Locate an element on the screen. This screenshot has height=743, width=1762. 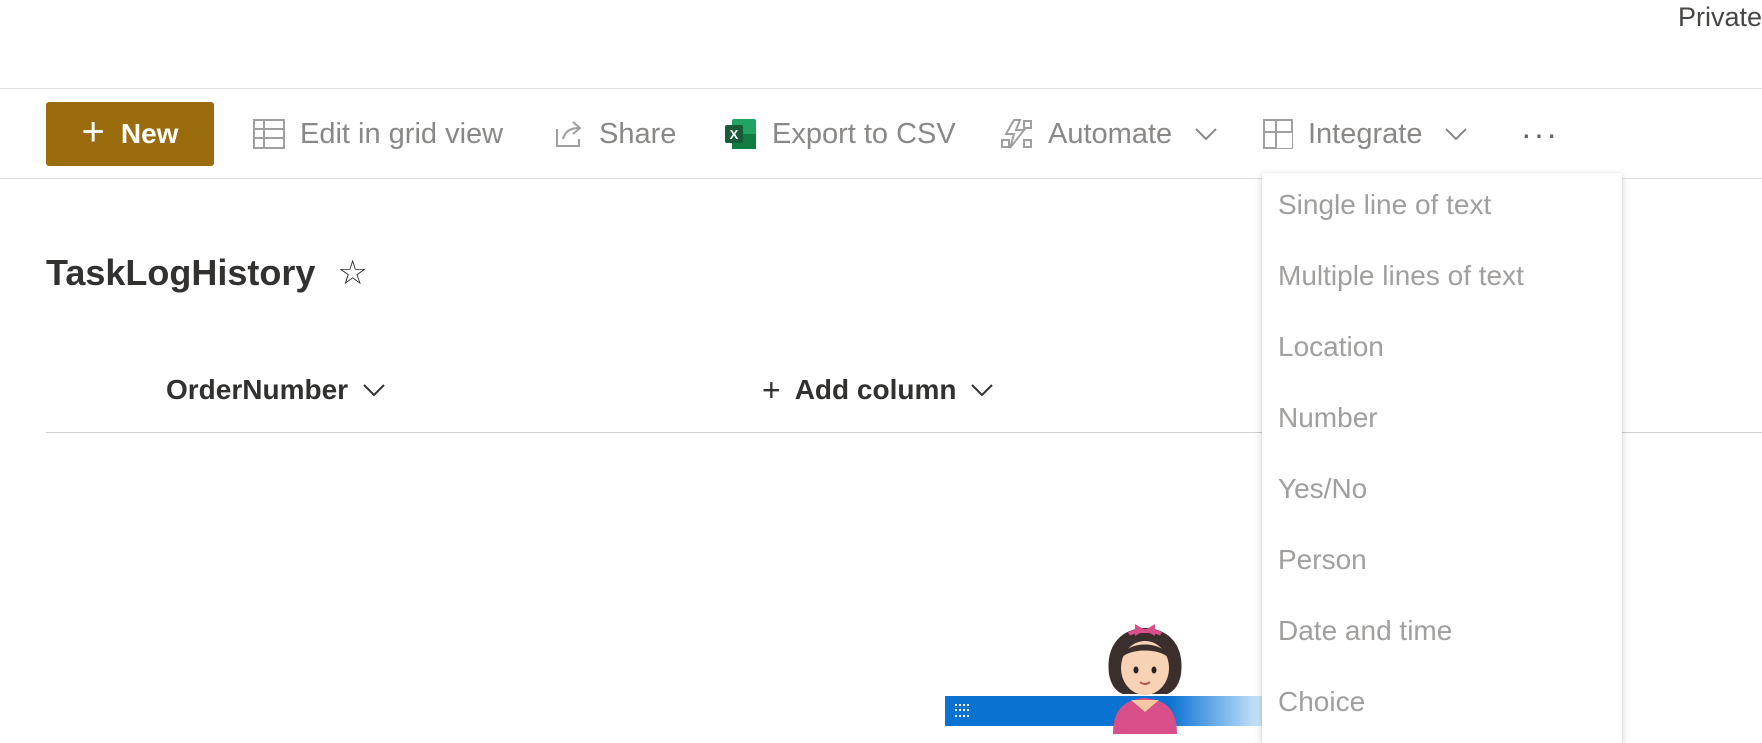
integrate-icon is located at coordinates (1278, 134).